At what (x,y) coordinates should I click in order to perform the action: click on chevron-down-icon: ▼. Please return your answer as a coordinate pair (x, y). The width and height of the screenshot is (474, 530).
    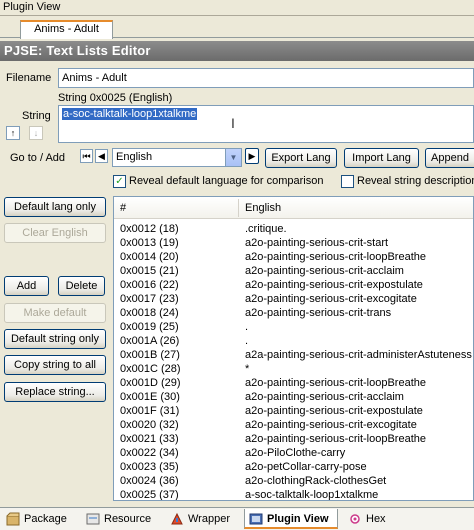
    Looking at the image, I should click on (233, 157).